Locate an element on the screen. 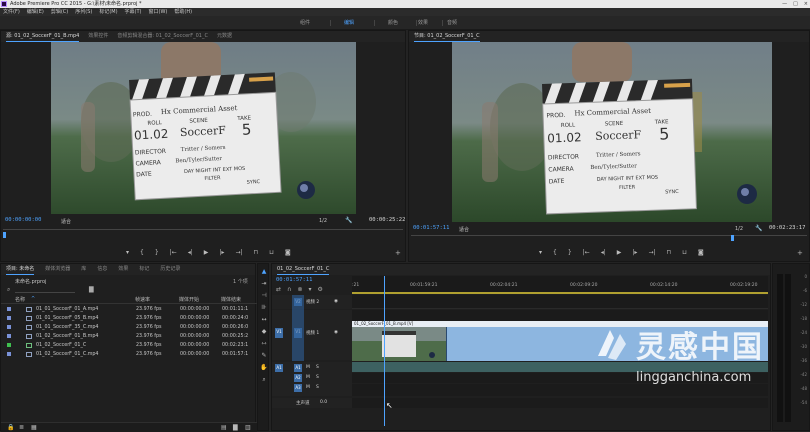  pen-tool-icon: ✎ is located at coordinates (264, 356).